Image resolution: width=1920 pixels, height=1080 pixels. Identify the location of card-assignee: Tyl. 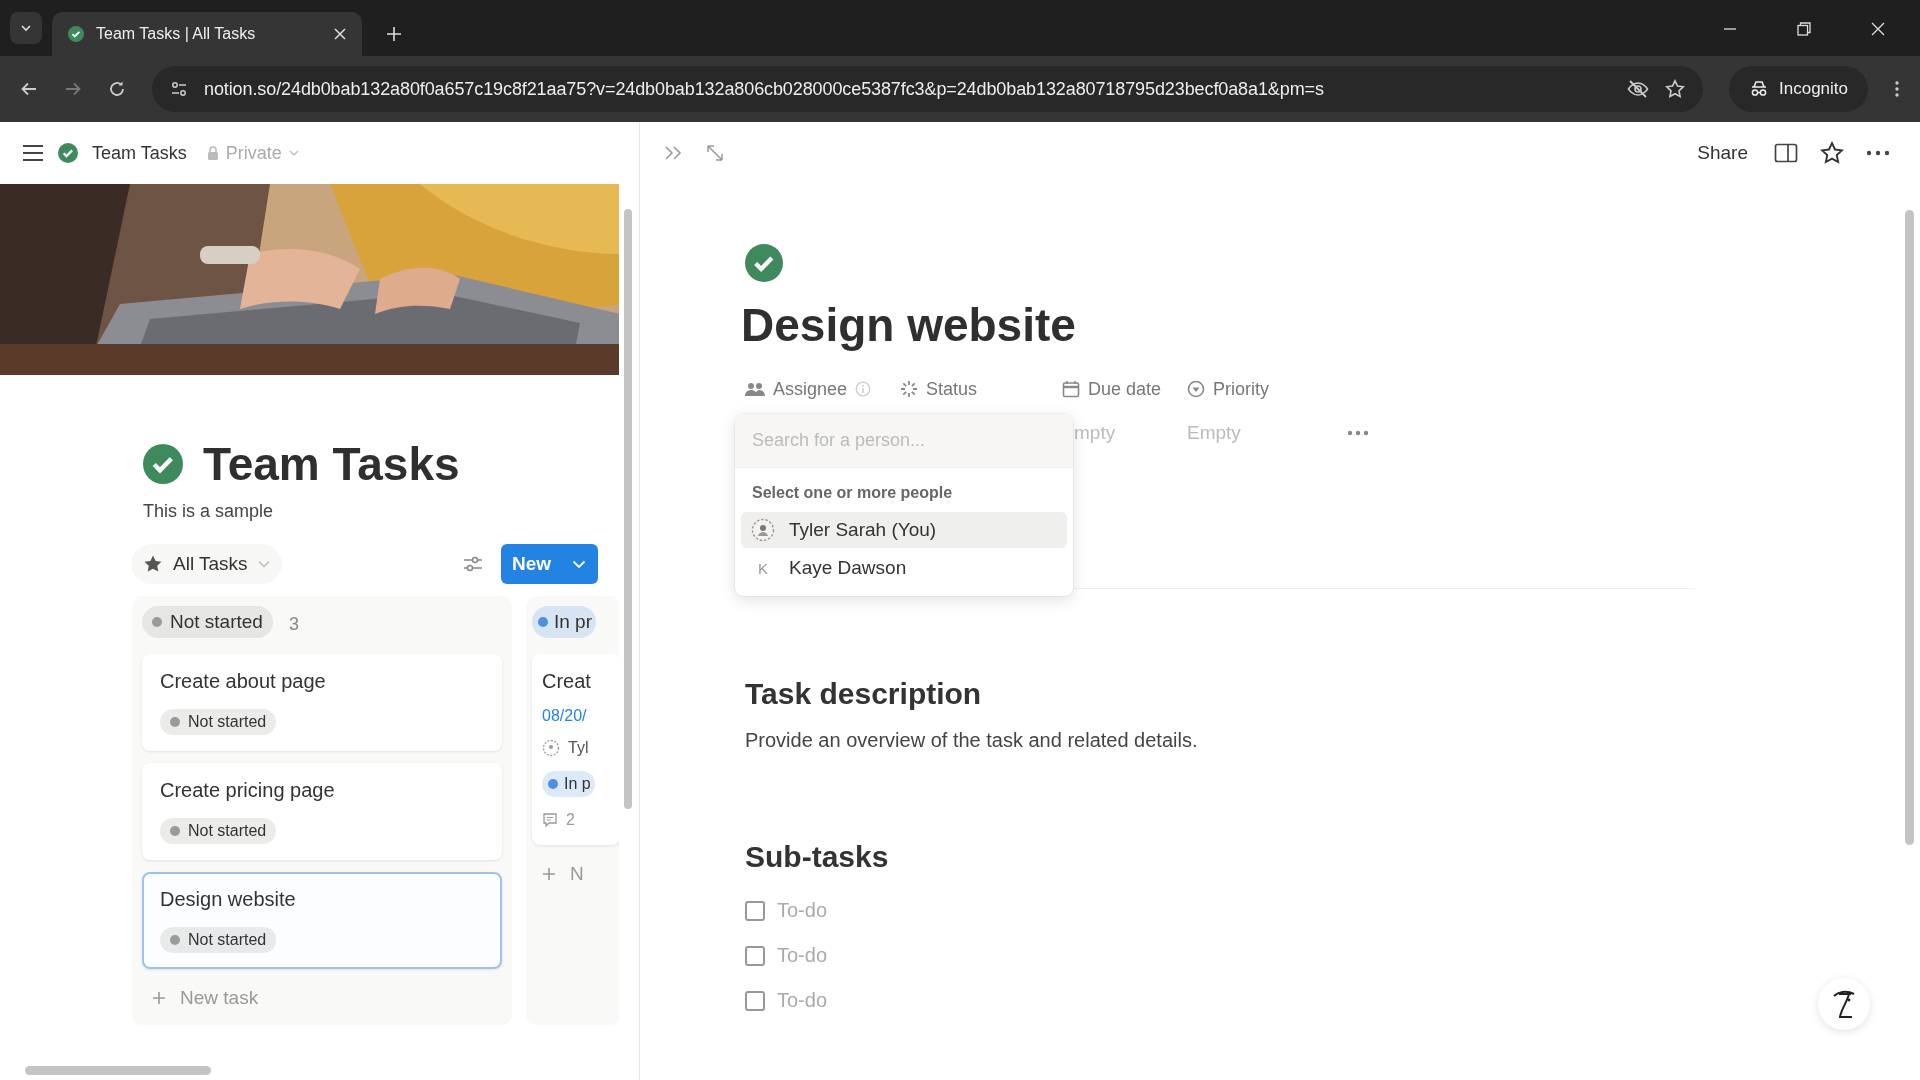
(578, 748).